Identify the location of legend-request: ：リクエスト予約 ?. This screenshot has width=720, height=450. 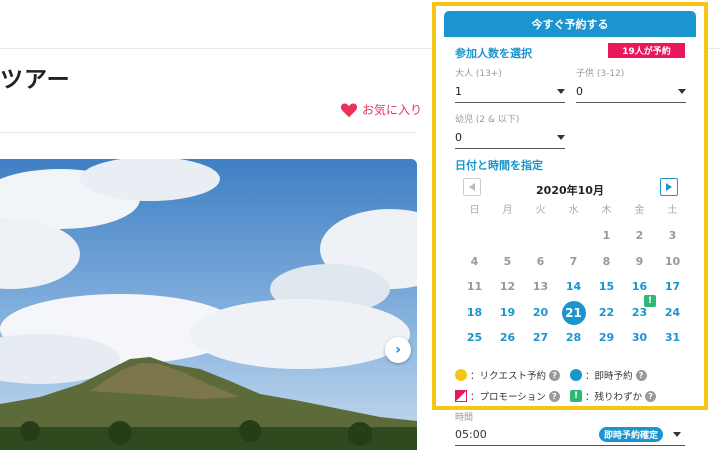
(508, 375).